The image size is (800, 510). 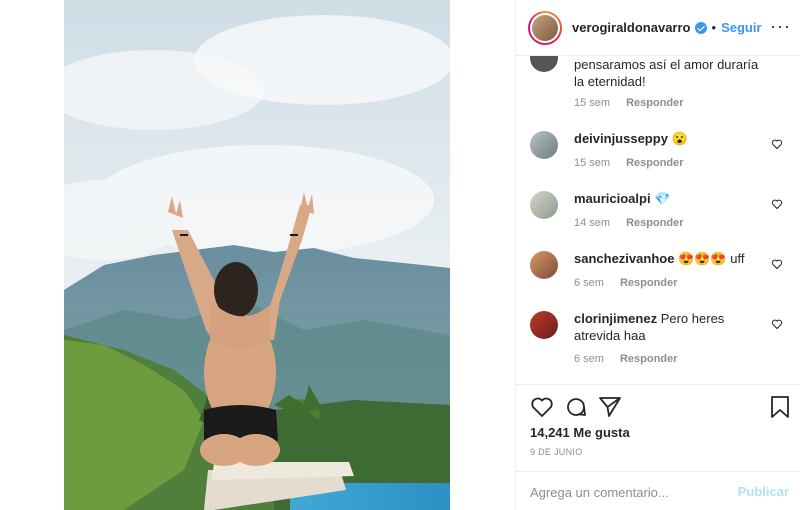 What do you see at coordinates (624, 258) in the screenshot?
I see `comment-username: sanchezivanhoe` at bounding box center [624, 258].